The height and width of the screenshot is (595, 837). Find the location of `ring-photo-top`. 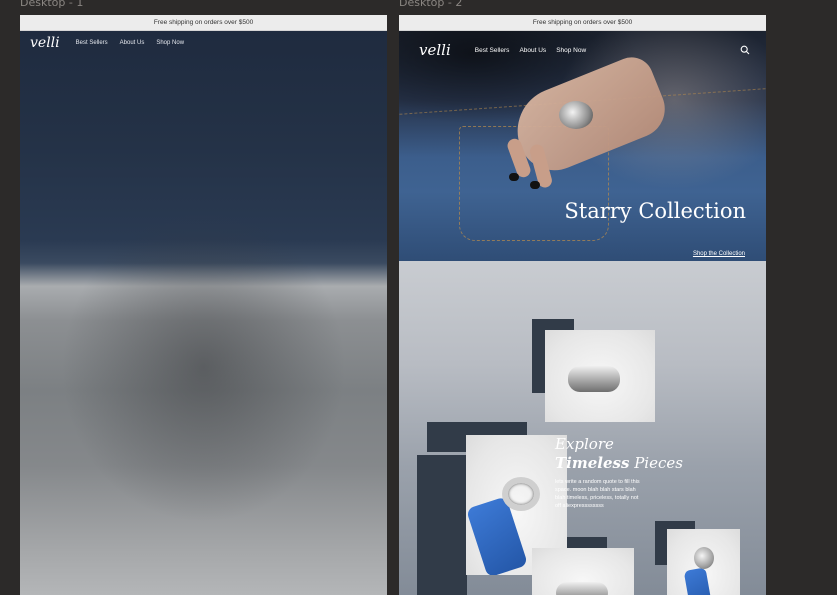

ring-photo-top is located at coordinates (600, 376).